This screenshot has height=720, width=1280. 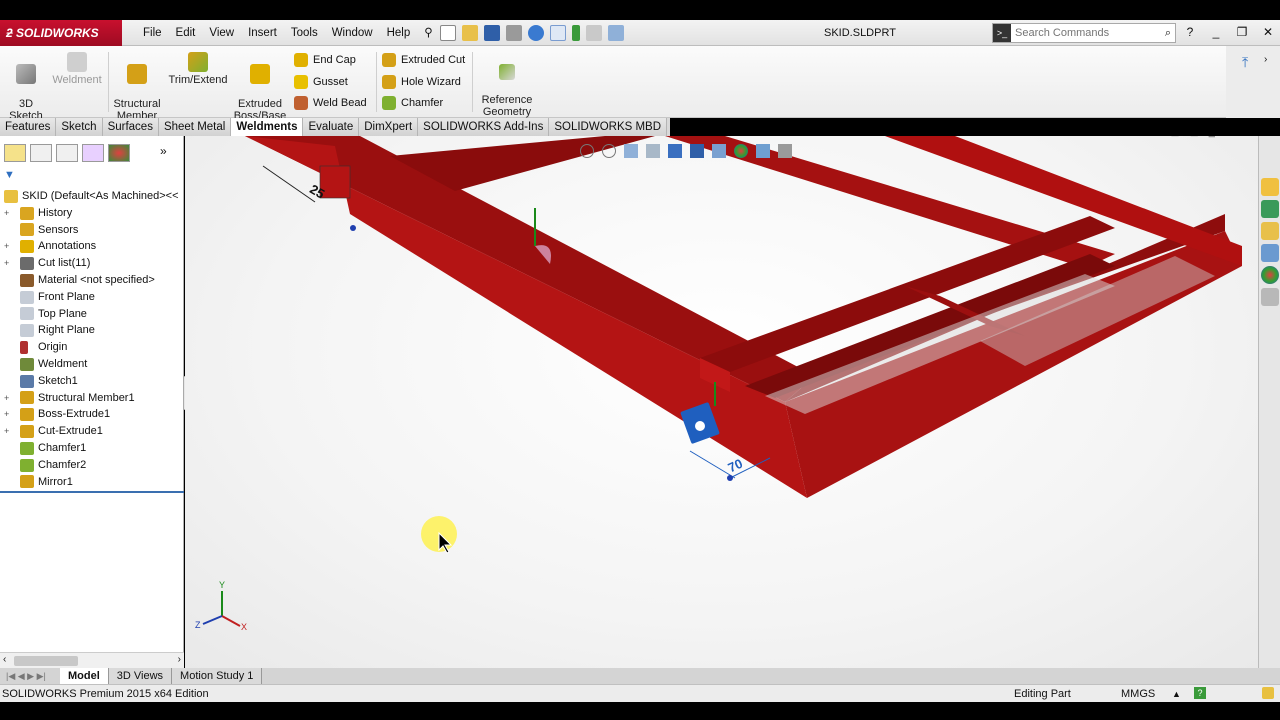 I want to click on tree-item-origin: Origin, so click(x=92, y=347).